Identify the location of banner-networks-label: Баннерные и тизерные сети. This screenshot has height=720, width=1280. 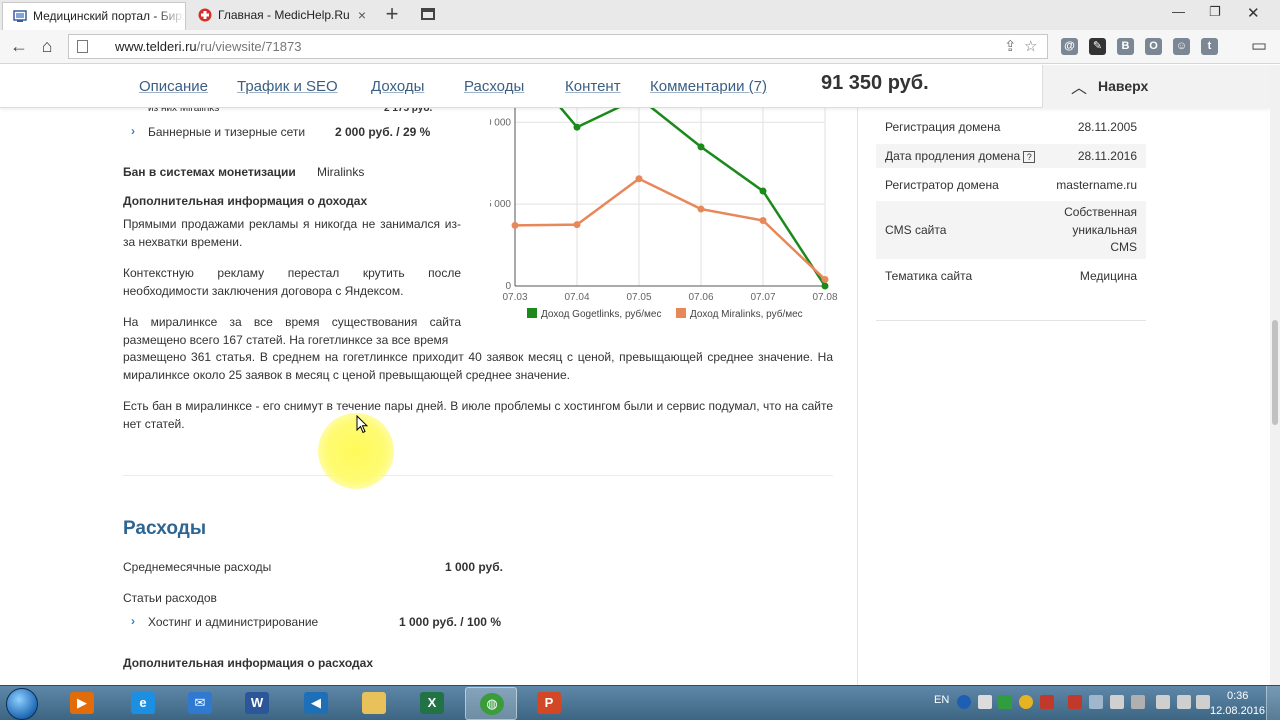
(226, 132).